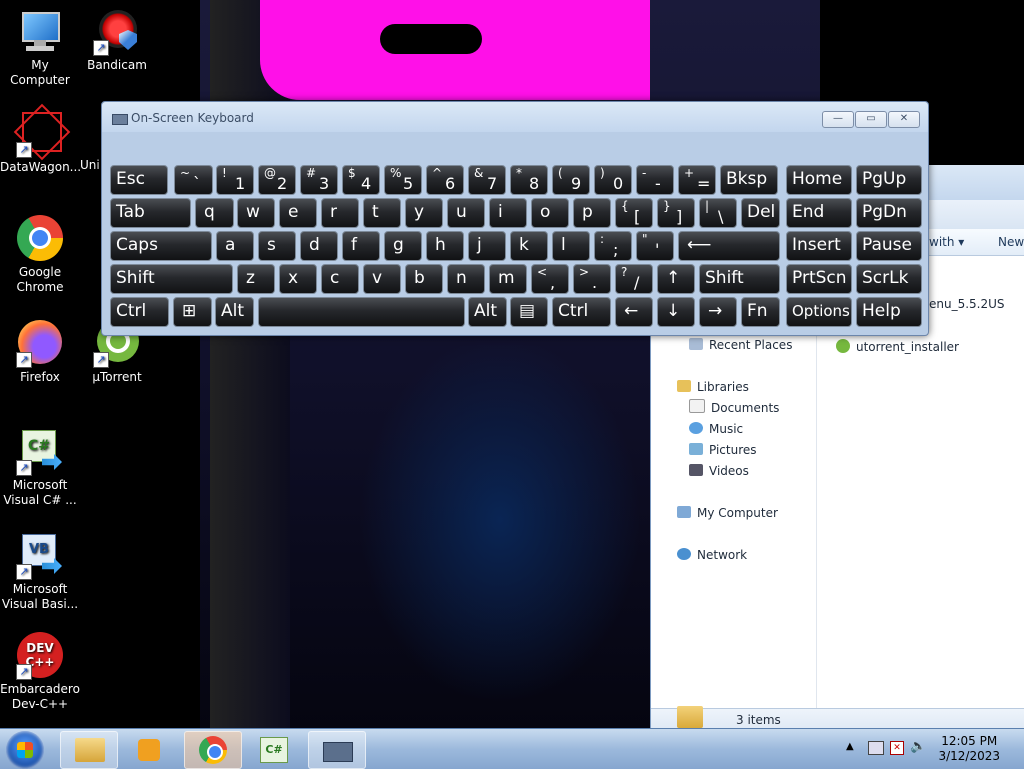 The height and width of the screenshot is (769, 1024). What do you see at coordinates (235, 180) in the screenshot?
I see `key-1: ! 1` at bounding box center [235, 180].